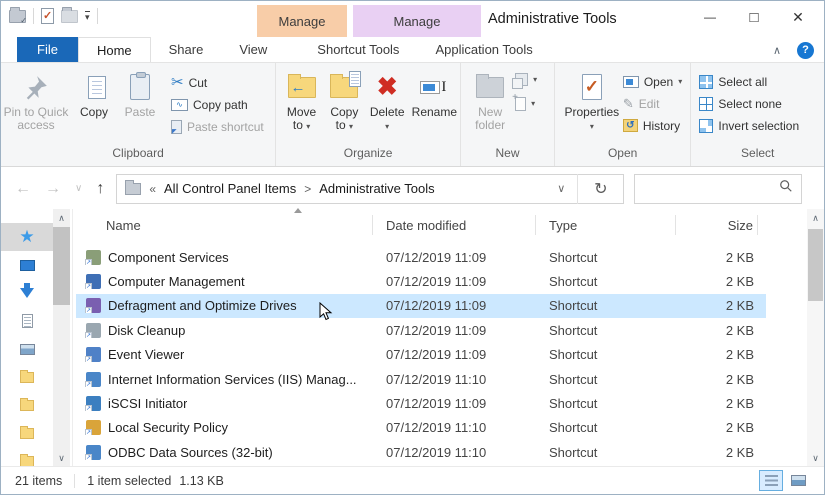  I want to click on help-icon: ?, so click(805, 50).